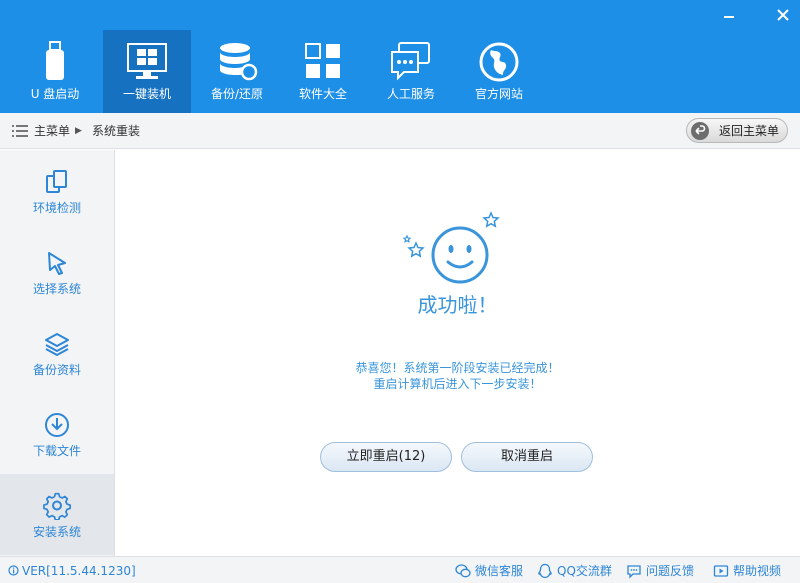 Image resolution: width=800 pixels, height=583 pixels. I want to click on sidebar-item-select-system: 选择系统, so click(57, 271).